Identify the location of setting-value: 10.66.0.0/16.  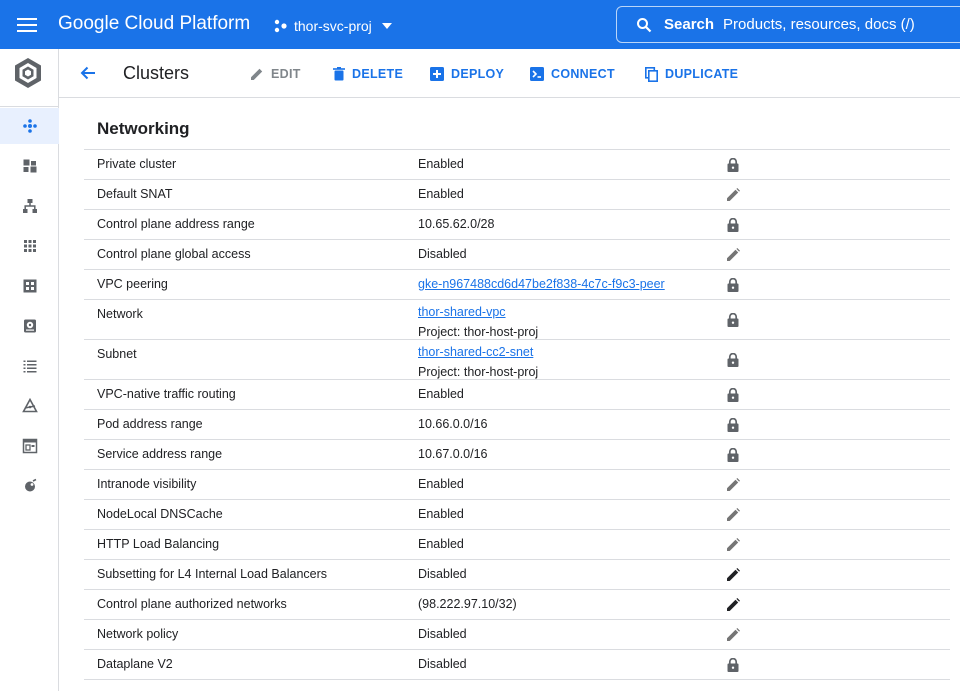
(453, 424).